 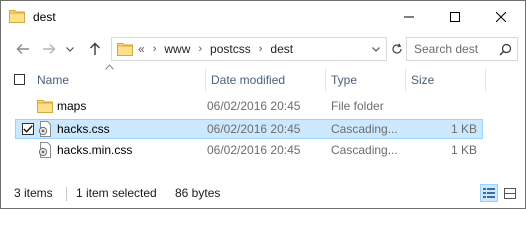 I want to click on status-bar: 3 items 1 item selected 86 bytes, so click(x=263, y=194).